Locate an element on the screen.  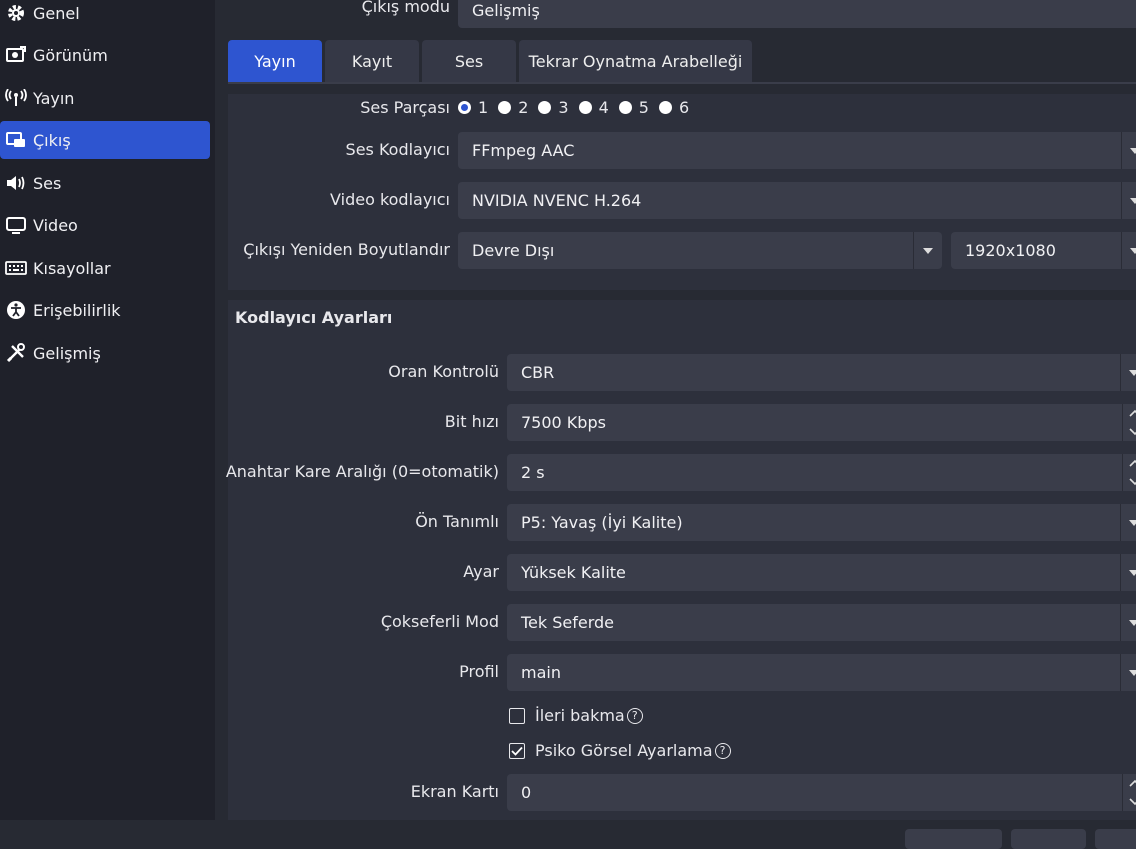
tab-yayin: Yayın is located at coordinates (275, 61).